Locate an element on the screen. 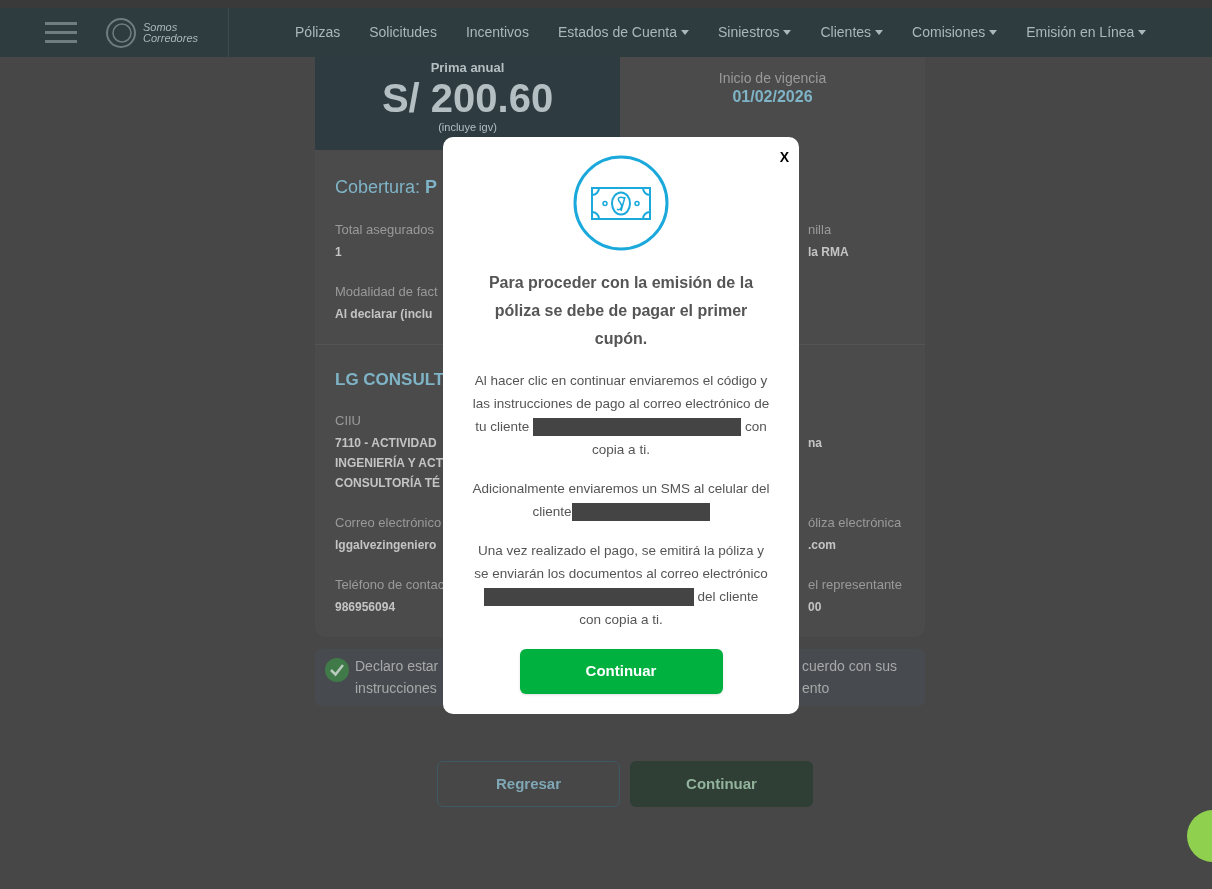 The image size is (1212, 889). field-value: lggalvezingeniero is located at coordinates (386, 545).